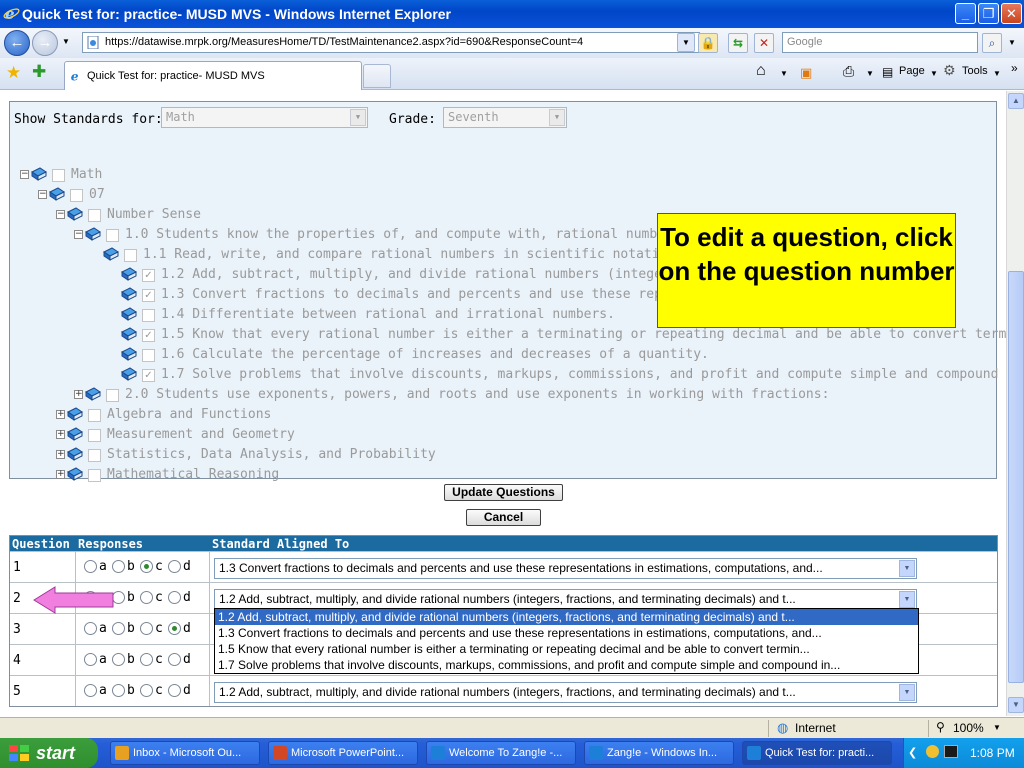 The width and height of the screenshot is (1024, 768). I want to click on update-questions-button: Update Questions, so click(503, 492).